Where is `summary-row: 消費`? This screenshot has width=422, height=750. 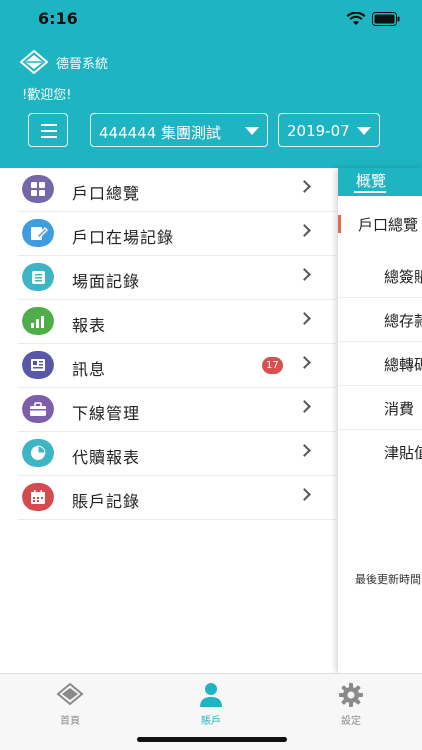 summary-row: 消費 is located at coordinates (380, 408).